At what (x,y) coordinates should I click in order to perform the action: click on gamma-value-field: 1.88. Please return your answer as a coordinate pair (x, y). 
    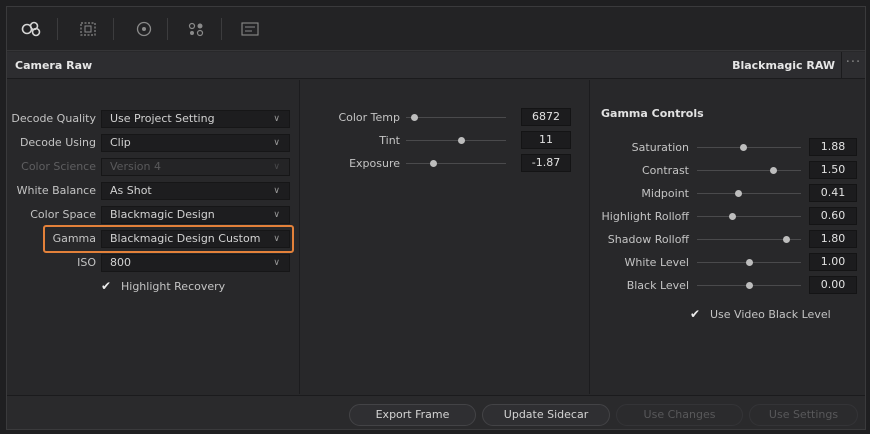
    Looking at the image, I should click on (833, 147).